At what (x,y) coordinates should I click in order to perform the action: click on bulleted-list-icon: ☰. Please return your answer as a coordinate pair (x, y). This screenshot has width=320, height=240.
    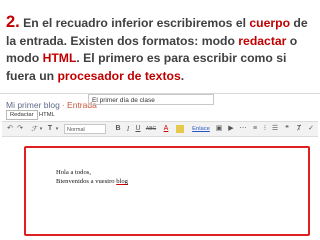
    Looking at the image, I should click on (275, 129).